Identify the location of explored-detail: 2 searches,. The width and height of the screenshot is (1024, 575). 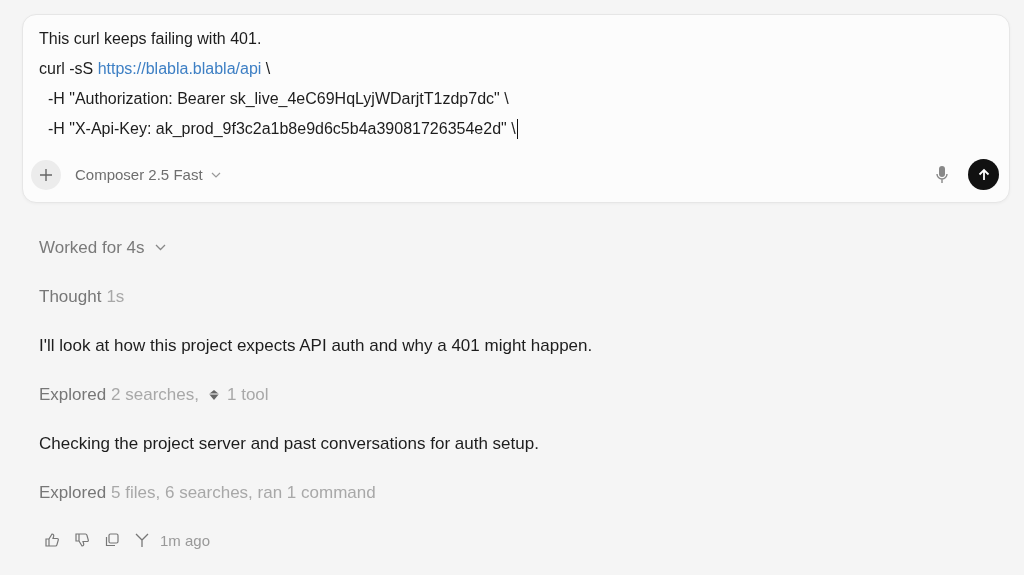
(155, 394).